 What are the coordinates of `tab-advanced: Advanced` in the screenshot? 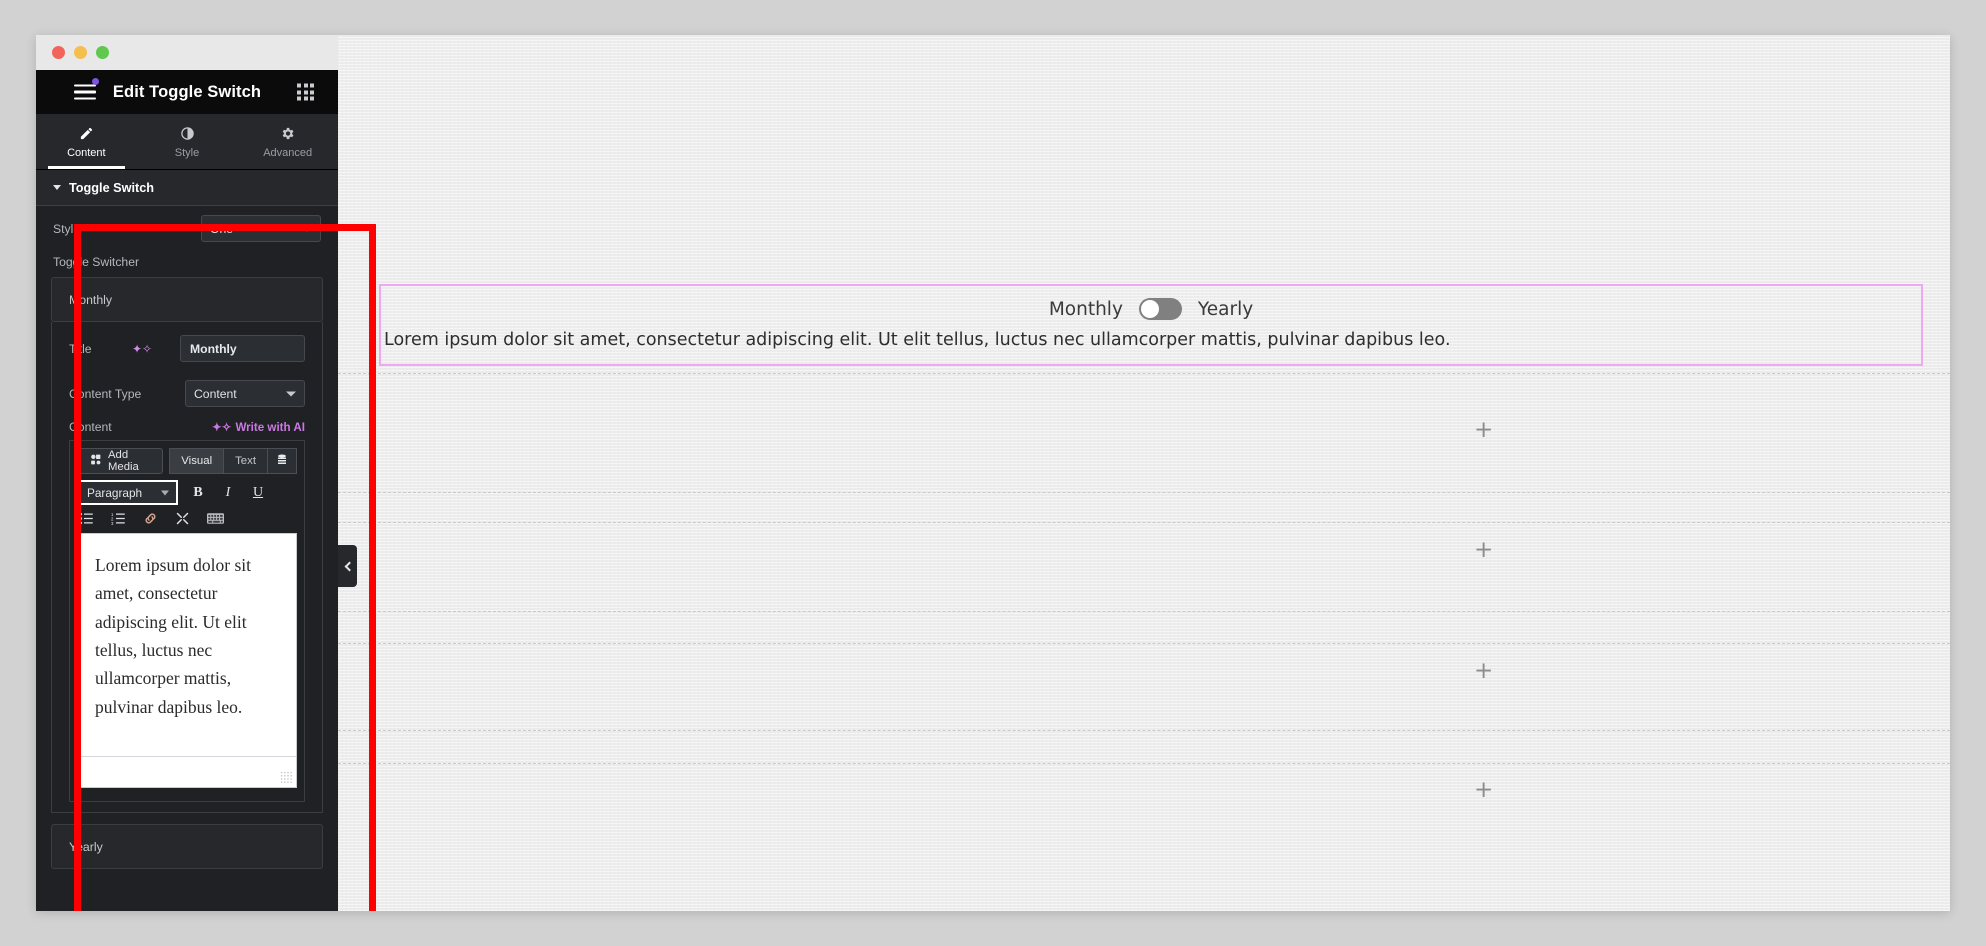 It's located at (287, 141).